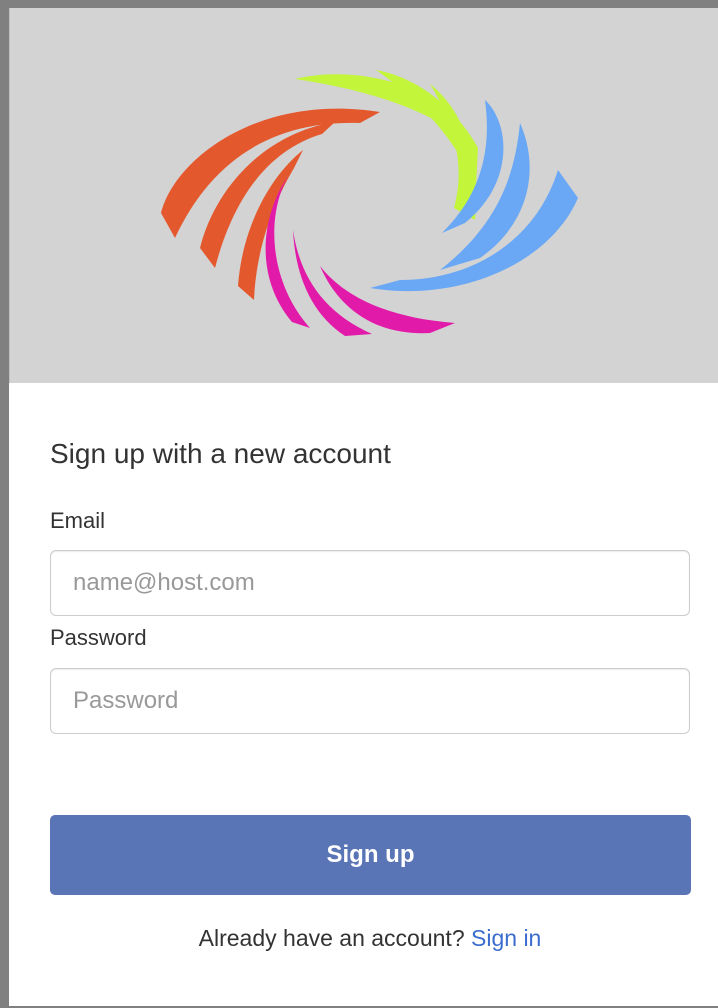  What do you see at coordinates (98, 637) in the screenshot?
I see `password-label: Password` at bounding box center [98, 637].